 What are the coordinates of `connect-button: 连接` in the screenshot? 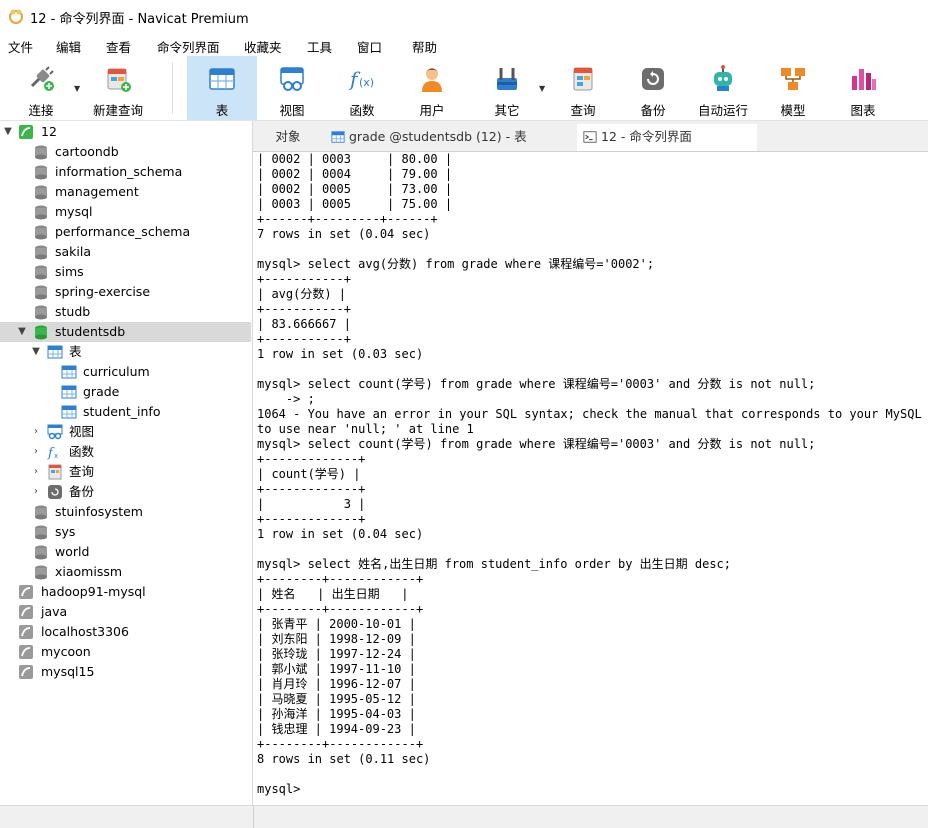 It's located at (41, 88).